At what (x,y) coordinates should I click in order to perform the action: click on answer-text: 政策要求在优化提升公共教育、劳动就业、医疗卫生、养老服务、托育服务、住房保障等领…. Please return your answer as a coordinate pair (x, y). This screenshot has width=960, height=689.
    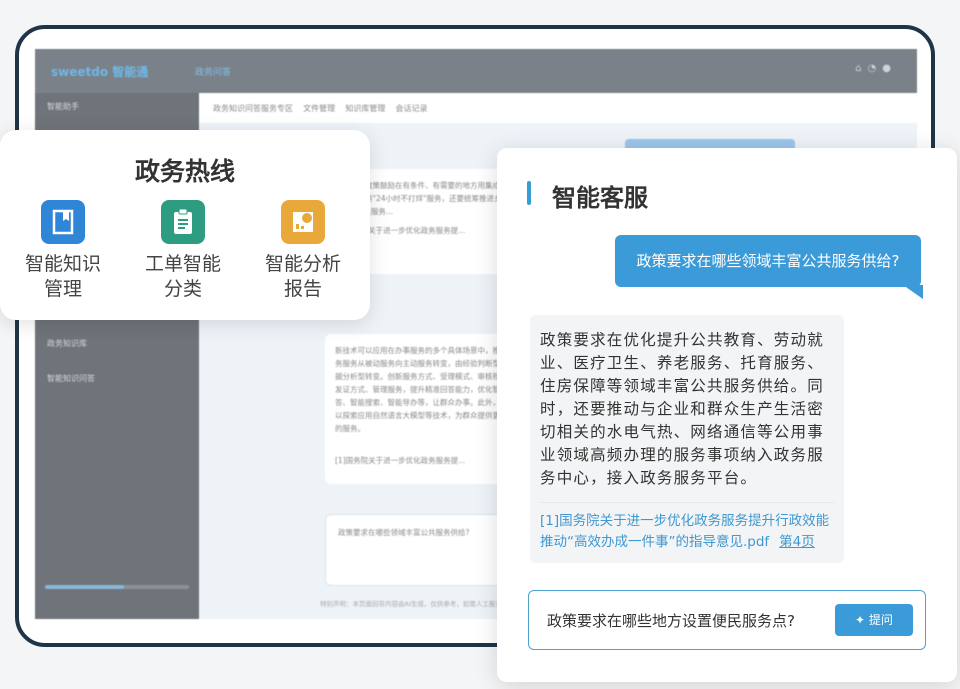
    Looking at the image, I should click on (687, 416).